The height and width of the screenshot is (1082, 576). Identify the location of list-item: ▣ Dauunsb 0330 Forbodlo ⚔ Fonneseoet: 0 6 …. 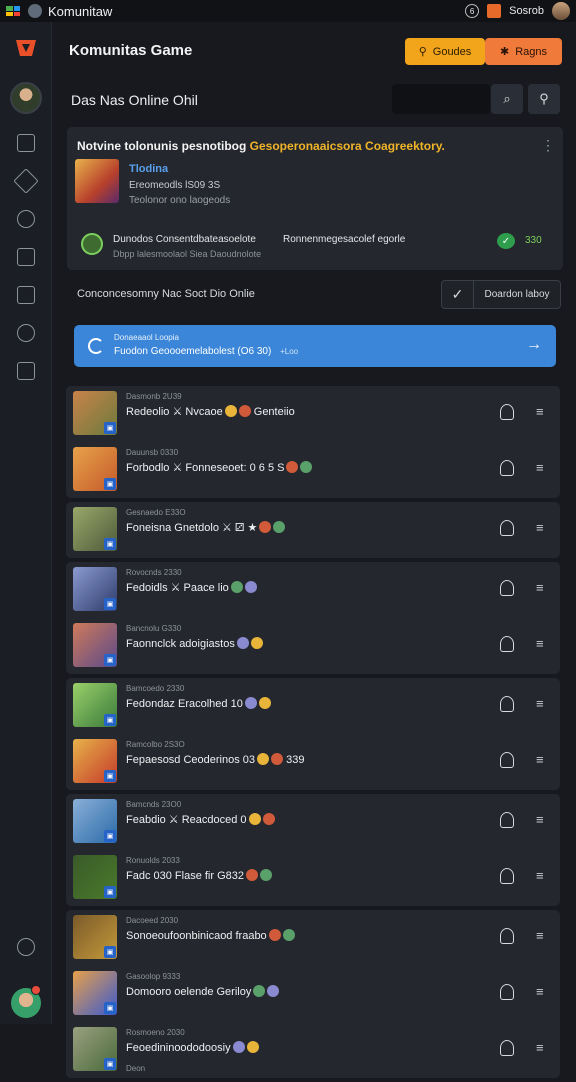
(313, 470).